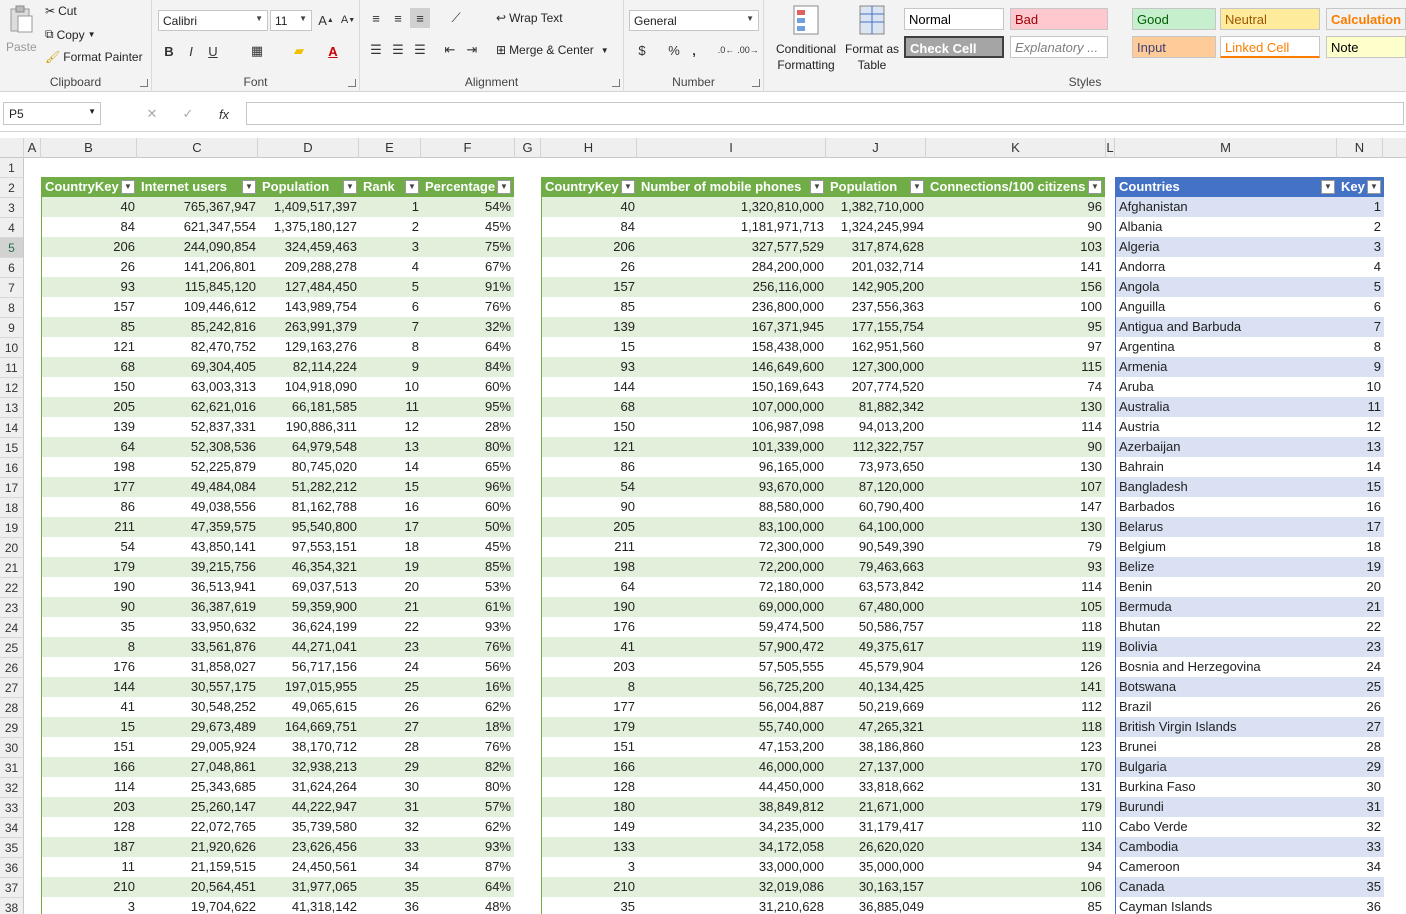 The image size is (1406, 914). What do you see at coordinates (12, 268) in the screenshot?
I see `row-header-6: 6` at bounding box center [12, 268].